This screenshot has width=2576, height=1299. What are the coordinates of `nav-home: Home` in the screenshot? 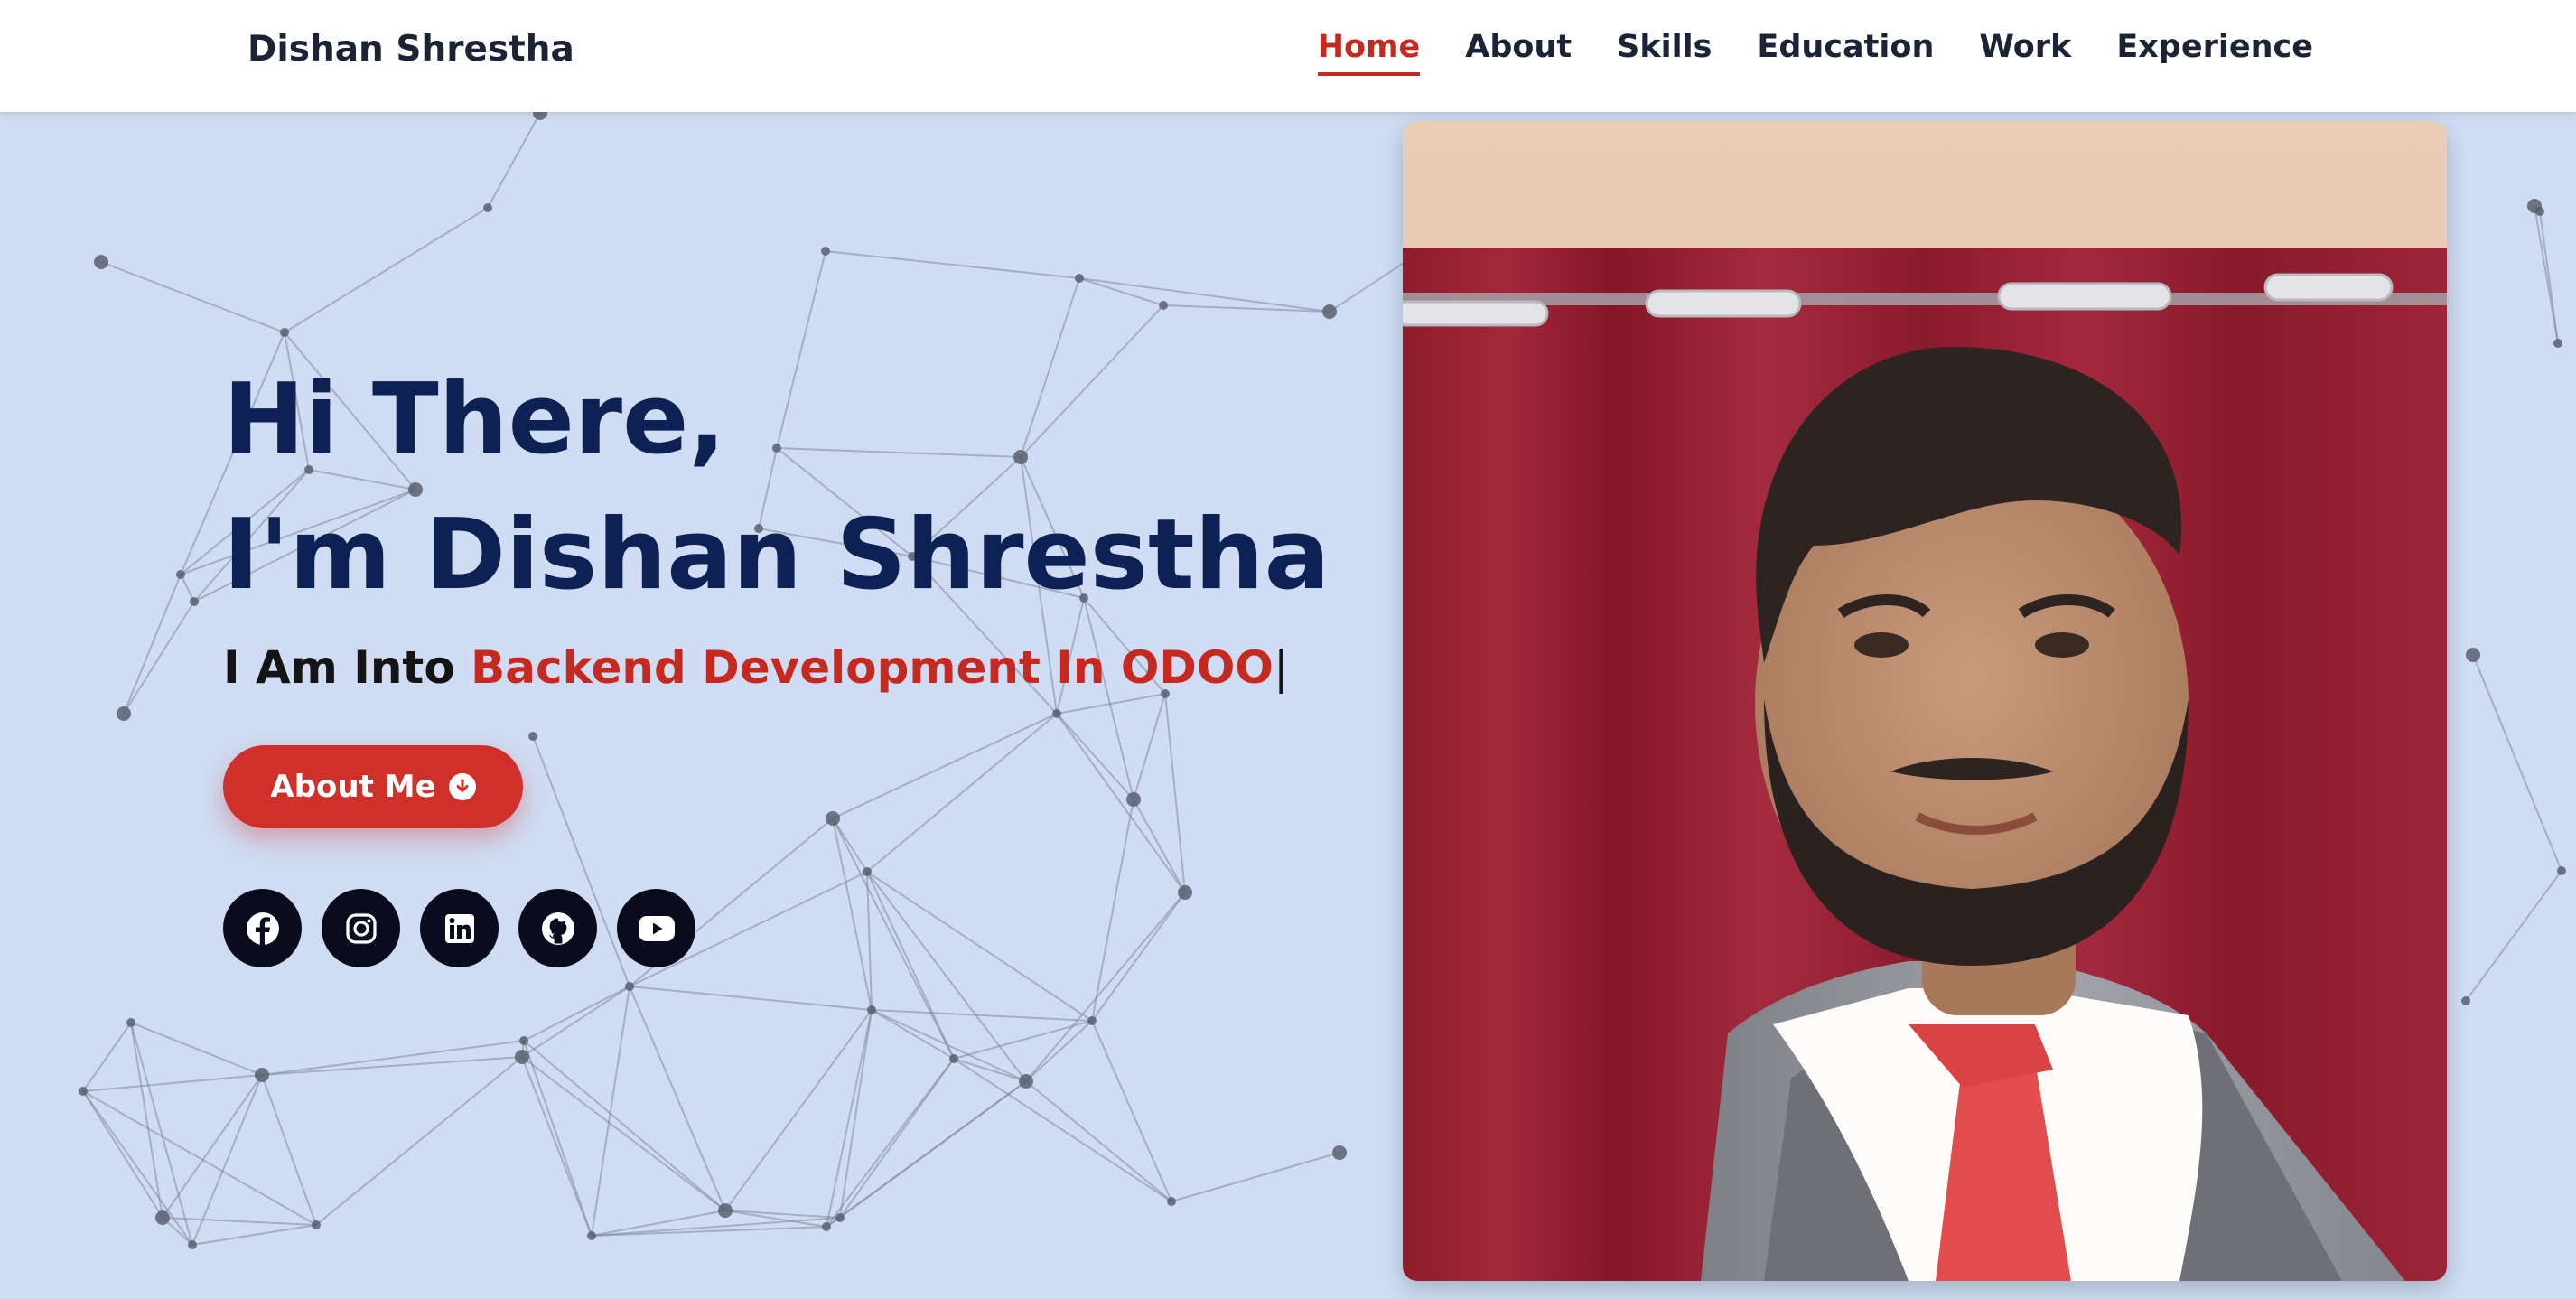 It's located at (1369, 52).